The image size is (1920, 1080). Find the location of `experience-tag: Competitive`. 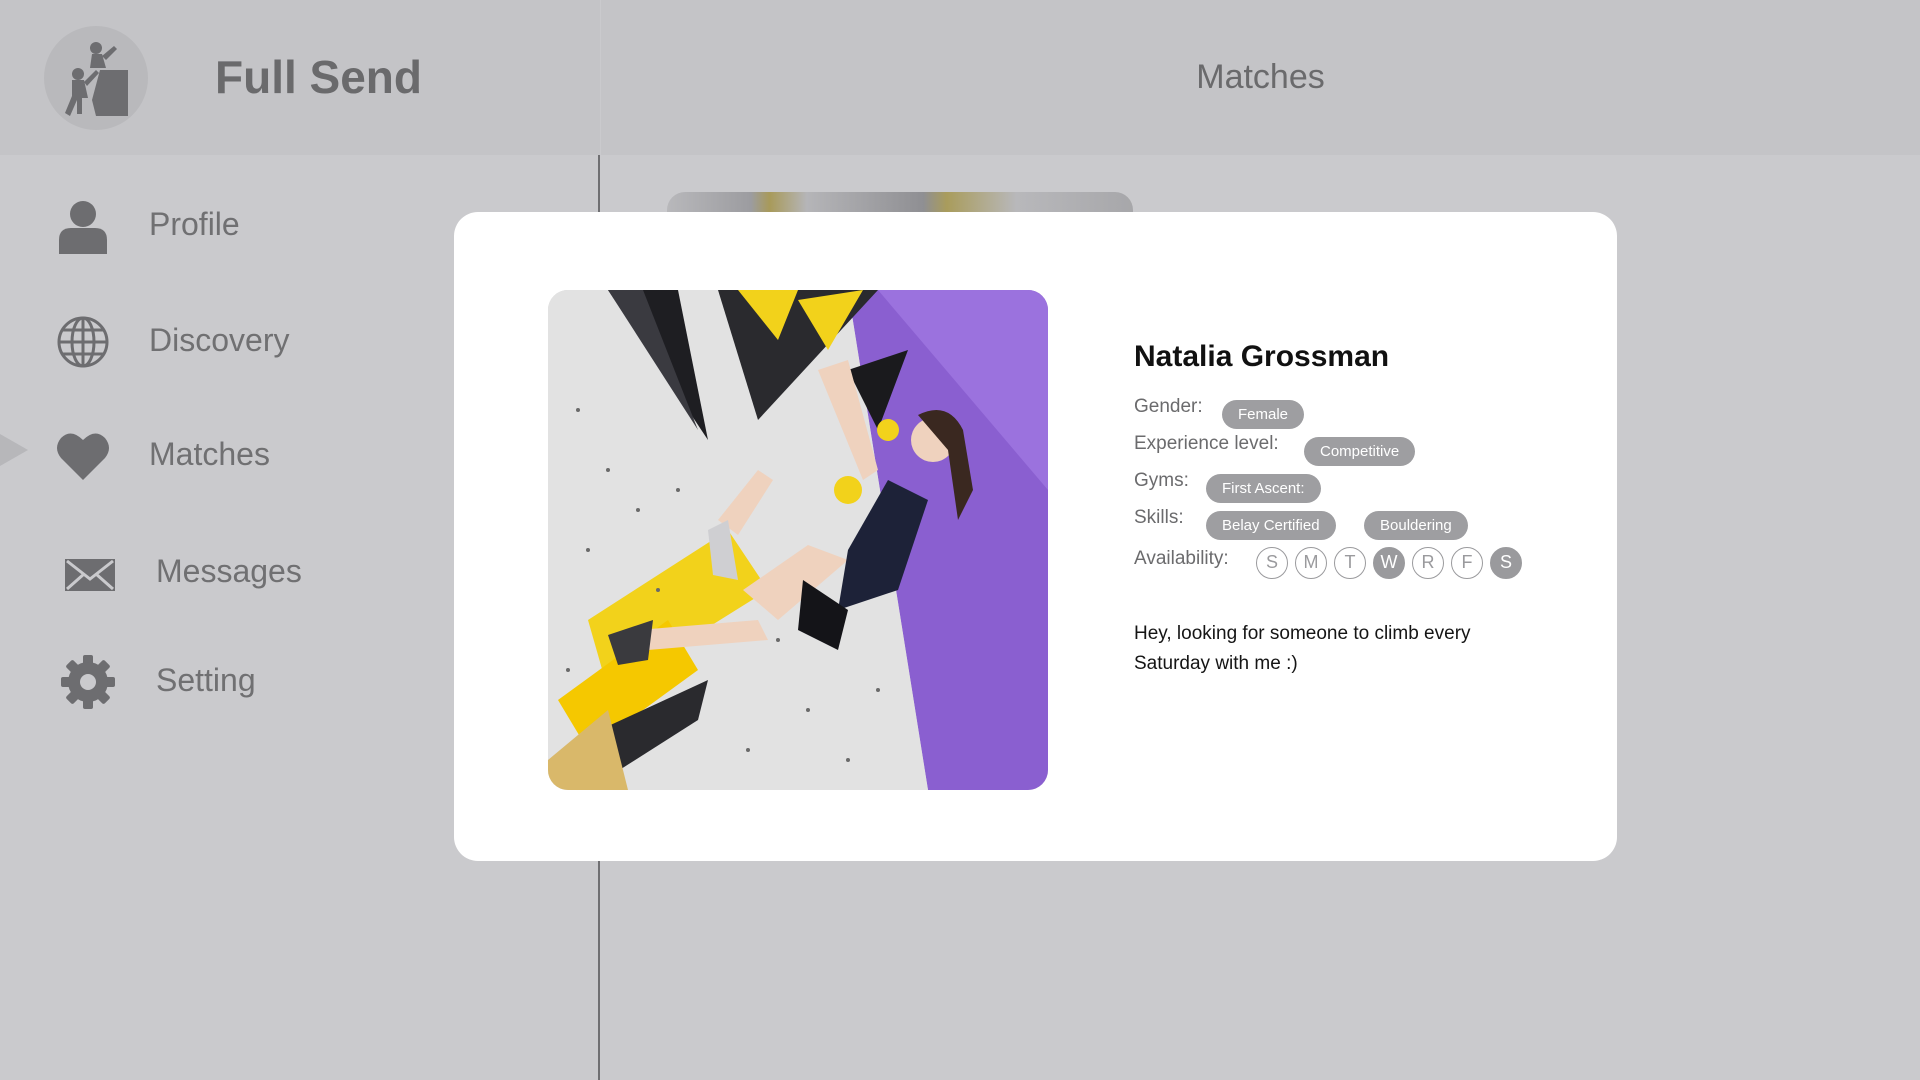

experience-tag: Competitive is located at coordinates (1360, 451).